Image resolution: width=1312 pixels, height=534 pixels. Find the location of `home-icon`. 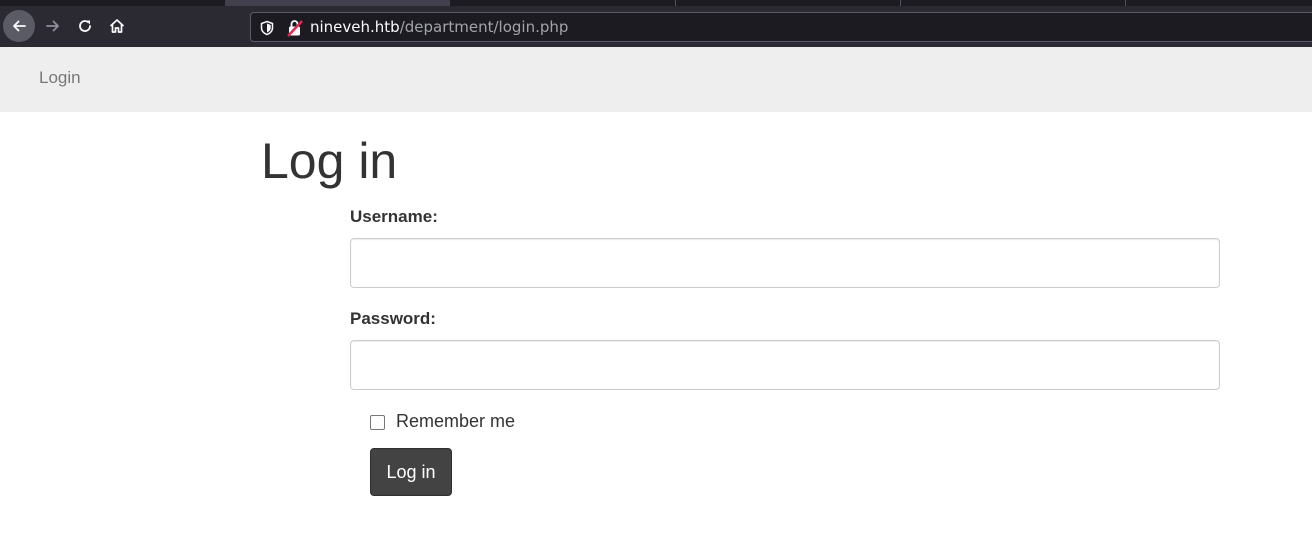

home-icon is located at coordinates (117, 26).